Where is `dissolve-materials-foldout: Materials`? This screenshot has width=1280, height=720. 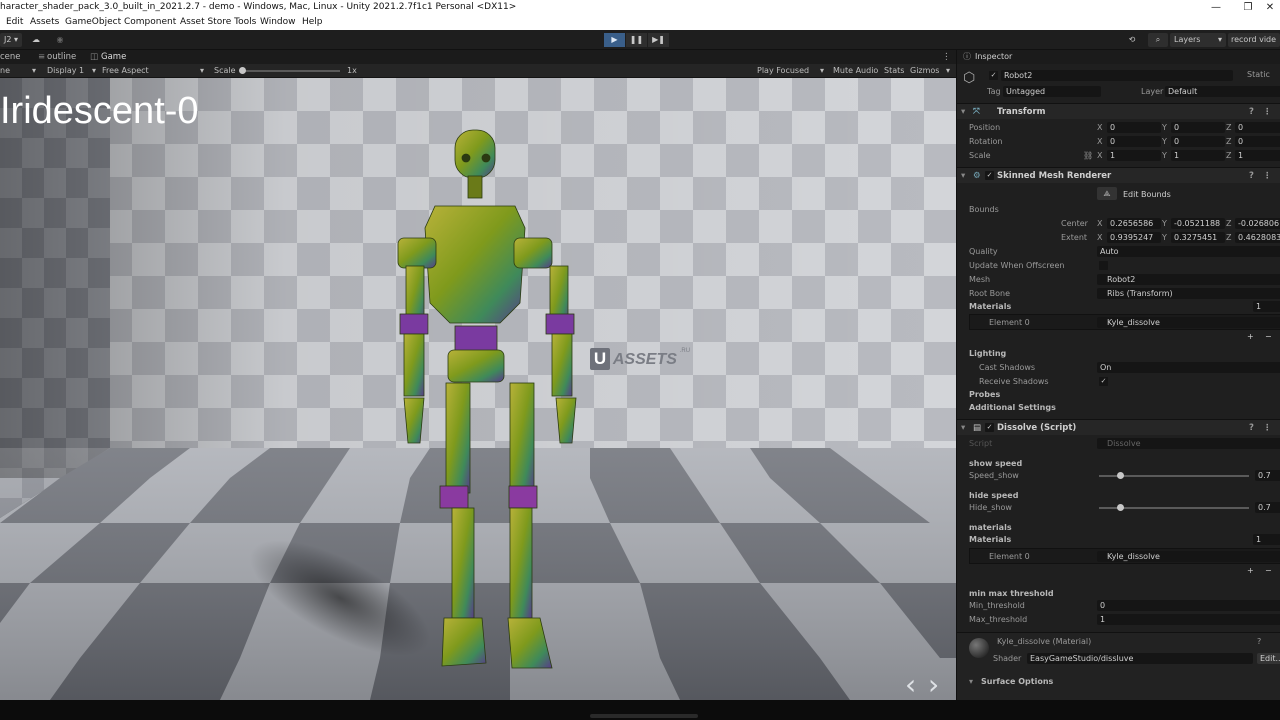 dissolve-materials-foldout: Materials is located at coordinates (990, 539).